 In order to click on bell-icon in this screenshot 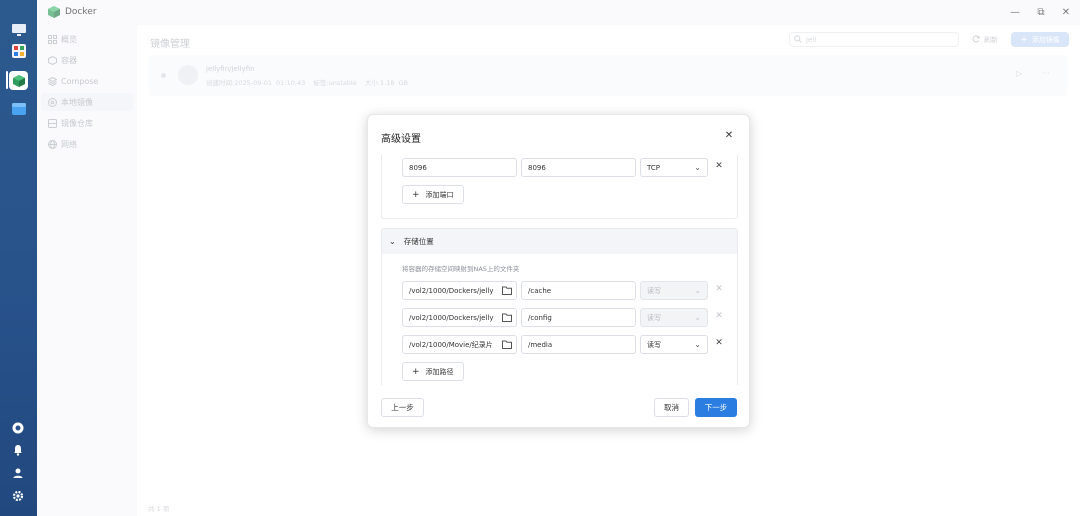, I will do `click(18, 450)`.